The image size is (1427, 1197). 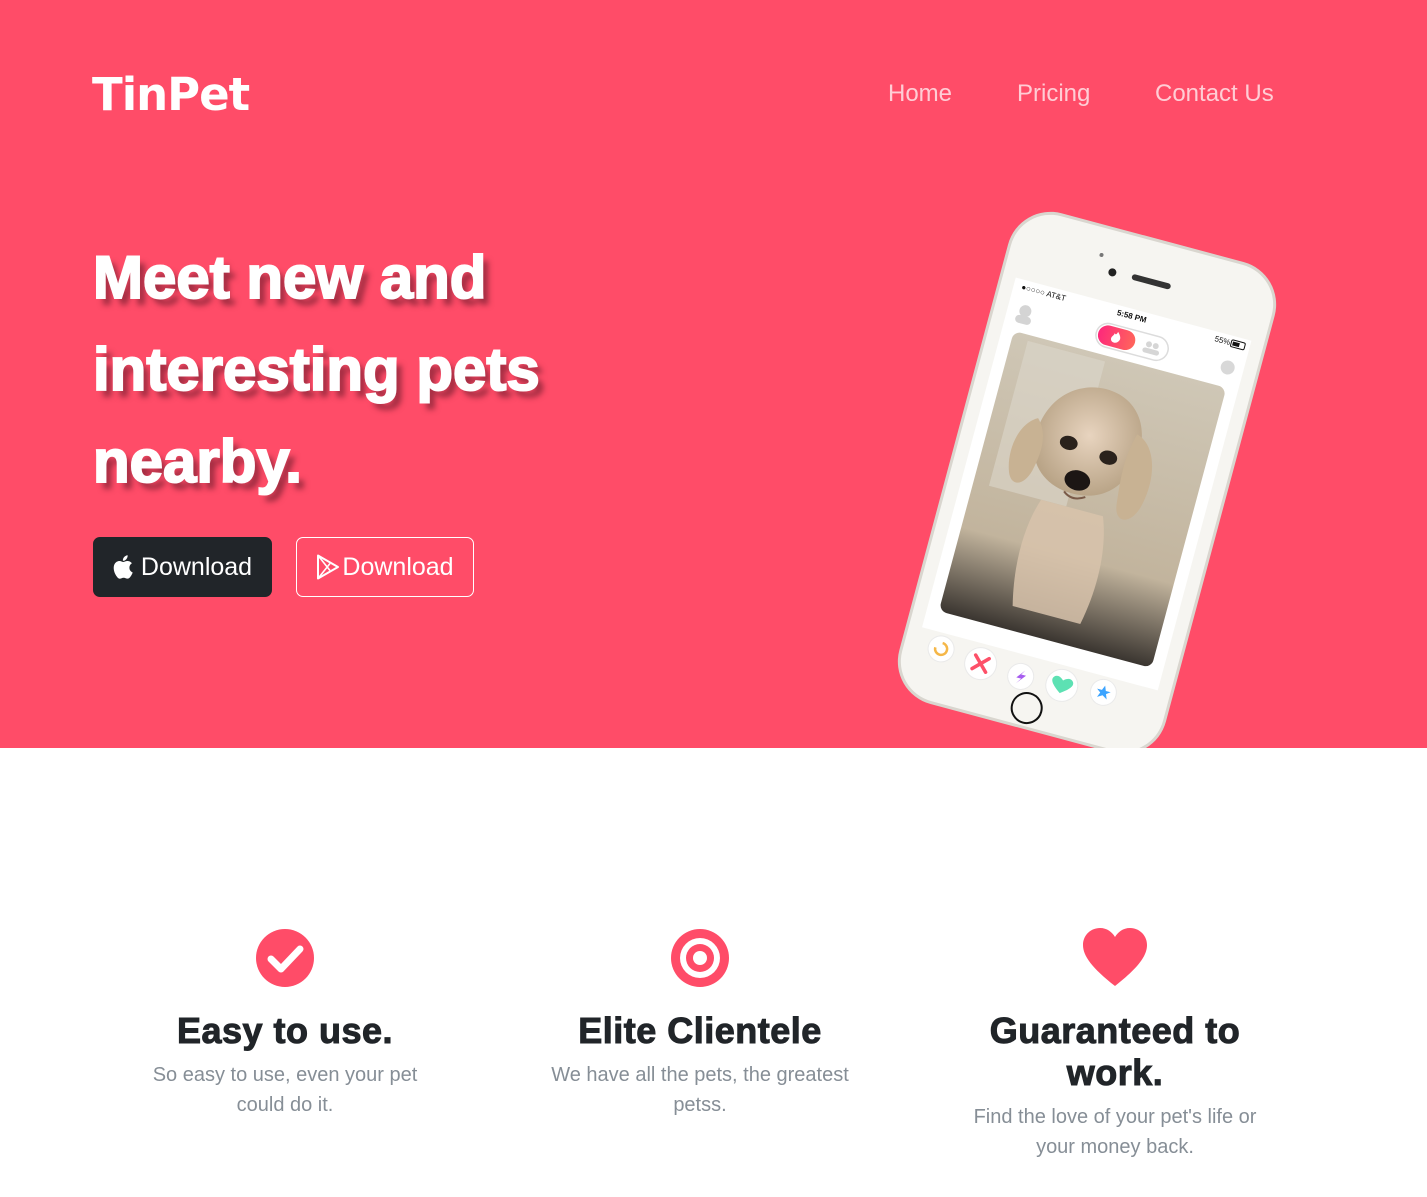 I want to click on feature-title: Elite Clientele, so click(x=700, y=1031).